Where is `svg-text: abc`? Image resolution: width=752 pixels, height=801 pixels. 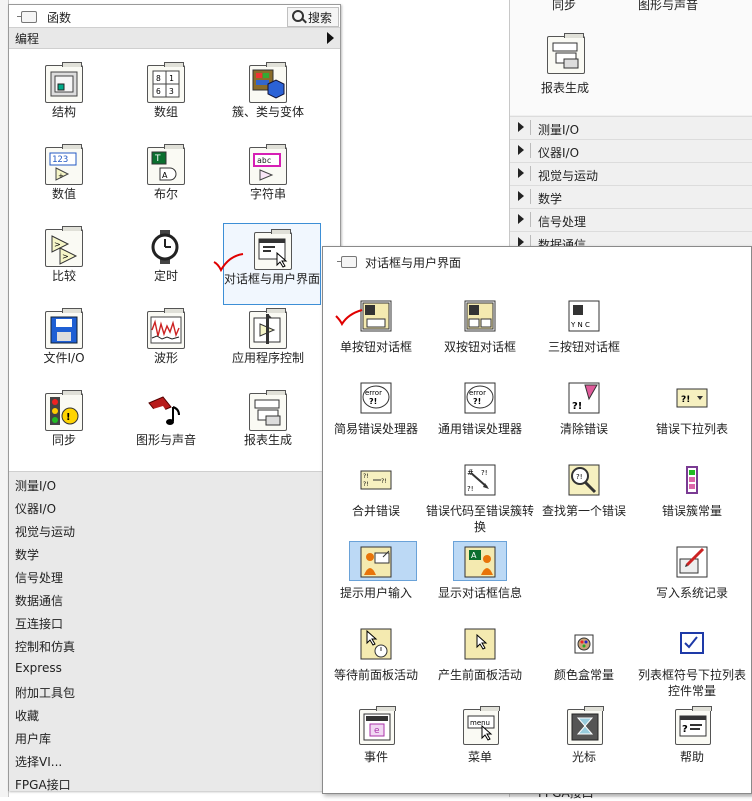 svg-text: abc is located at coordinates (264, 160).